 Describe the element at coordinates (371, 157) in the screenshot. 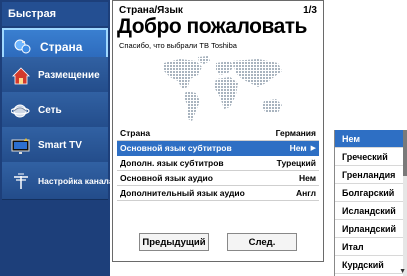

I see `dropdown-option: Греческий` at that location.